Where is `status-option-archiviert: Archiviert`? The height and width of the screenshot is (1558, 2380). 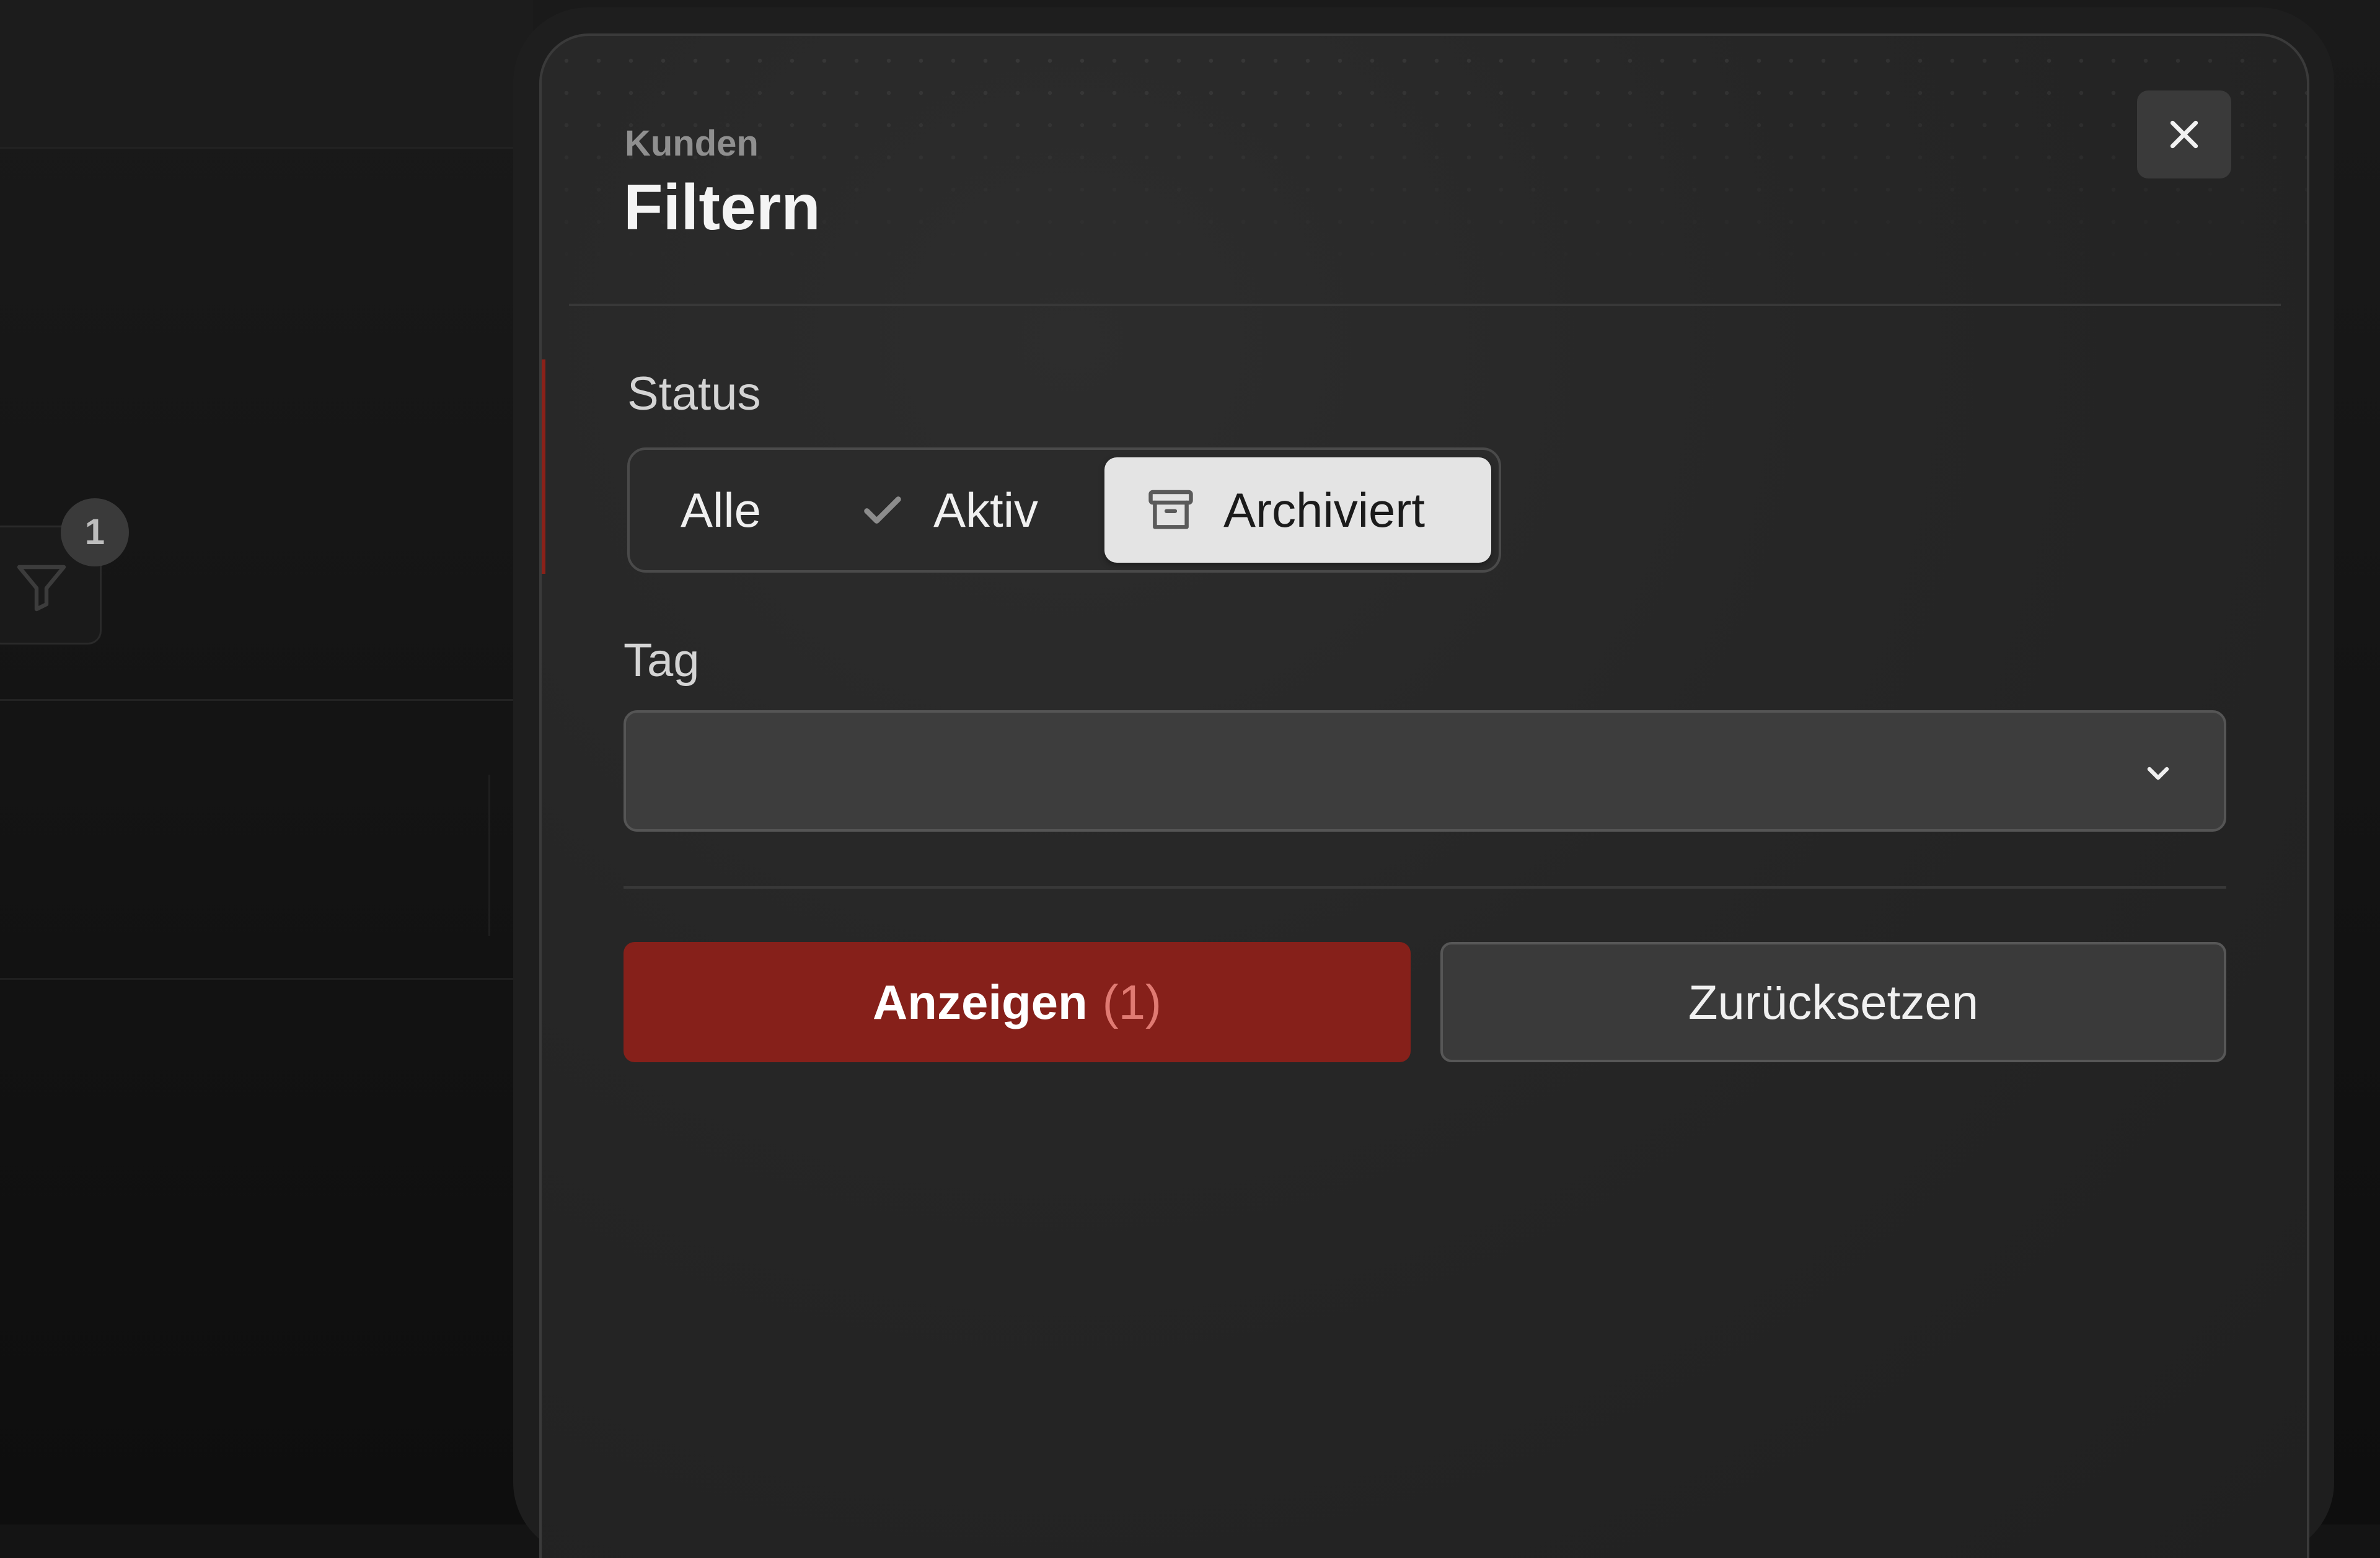
status-option-archiviert: Archiviert is located at coordinates (1297, 510).